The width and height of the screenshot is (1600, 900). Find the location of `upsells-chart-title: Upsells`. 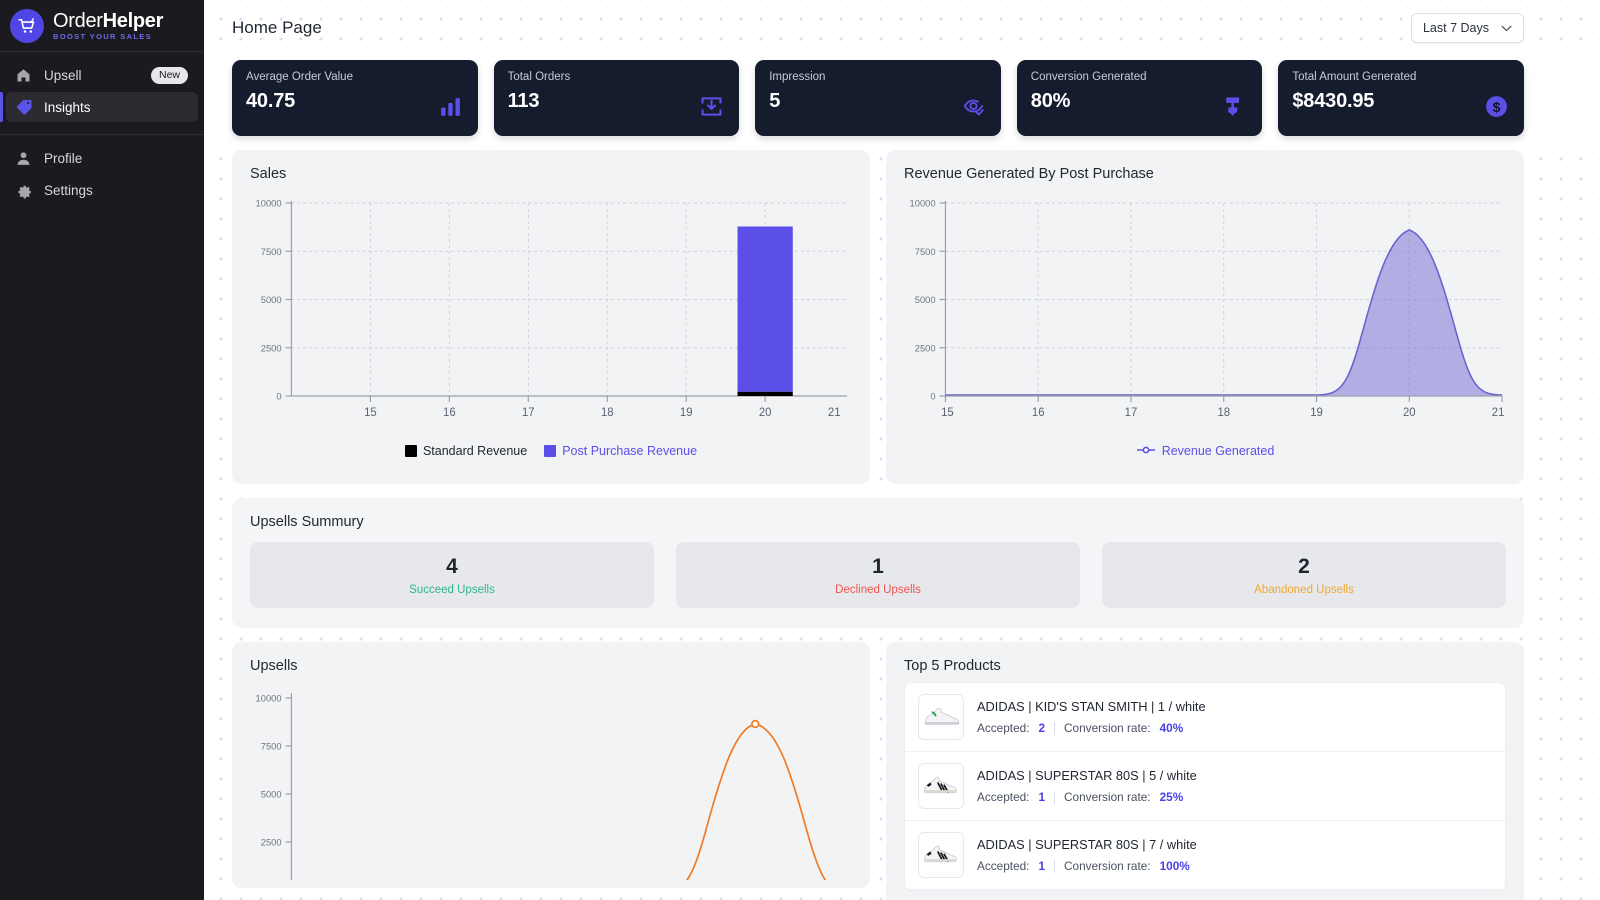

upsells-chart-title: Upsells is located at coordinates (274, 666).